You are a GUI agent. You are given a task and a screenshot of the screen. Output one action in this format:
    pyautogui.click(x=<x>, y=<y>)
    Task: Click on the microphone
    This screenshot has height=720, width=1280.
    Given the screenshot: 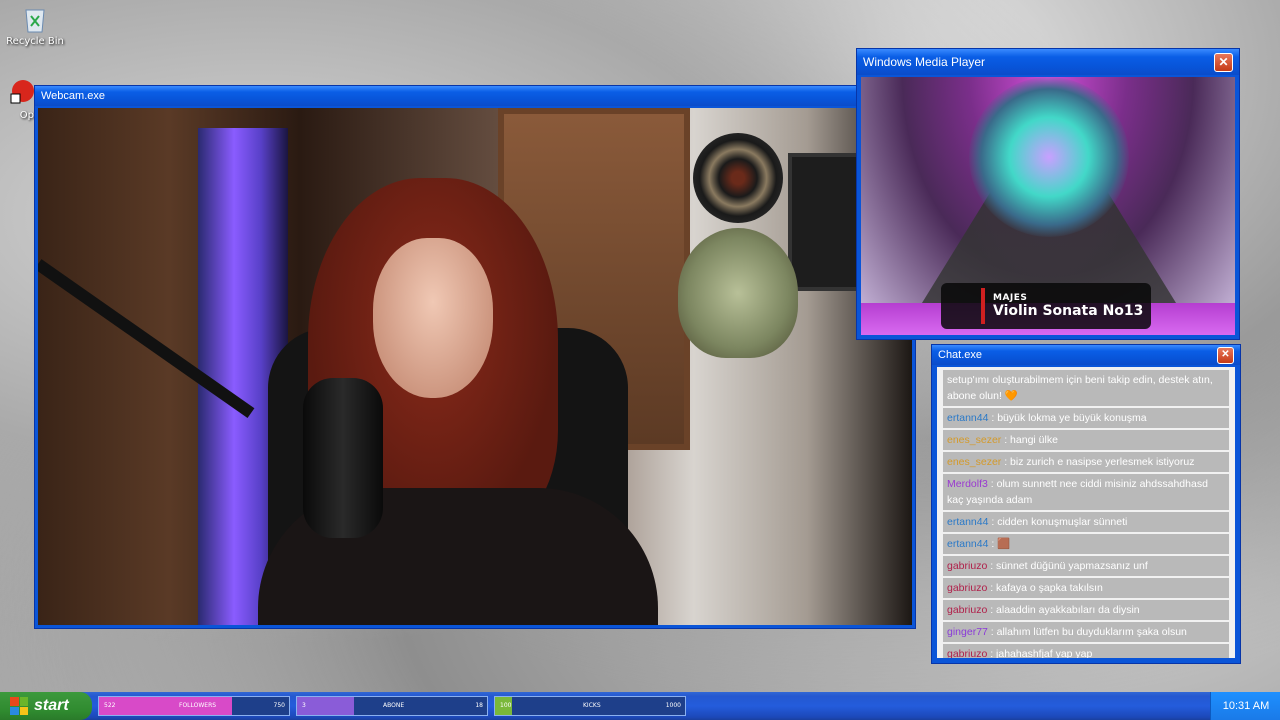 What is the action you would take?
    pyautogui.click(x=343, y=458)
    